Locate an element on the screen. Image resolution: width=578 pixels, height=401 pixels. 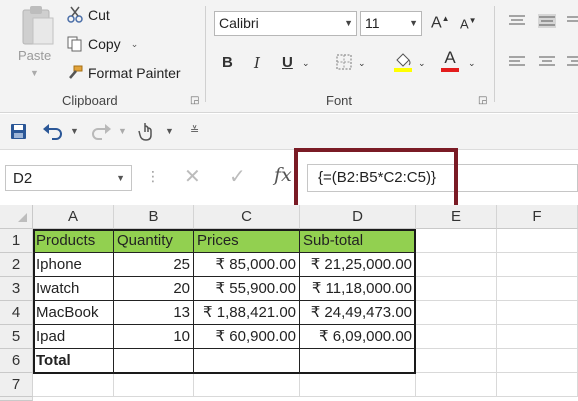
group-divider is located at coordinates (494, 54).